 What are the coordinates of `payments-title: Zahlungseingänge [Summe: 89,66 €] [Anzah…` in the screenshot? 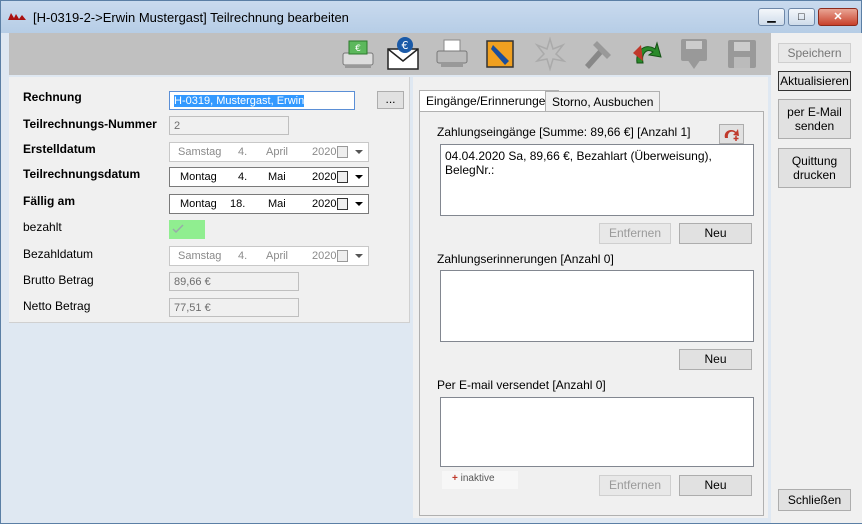 It's located at (564, 132).